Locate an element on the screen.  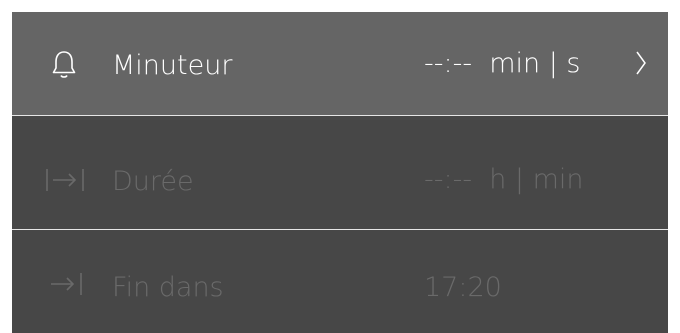
timer-value: --:-- min | s is located at coordinates (502, 63).